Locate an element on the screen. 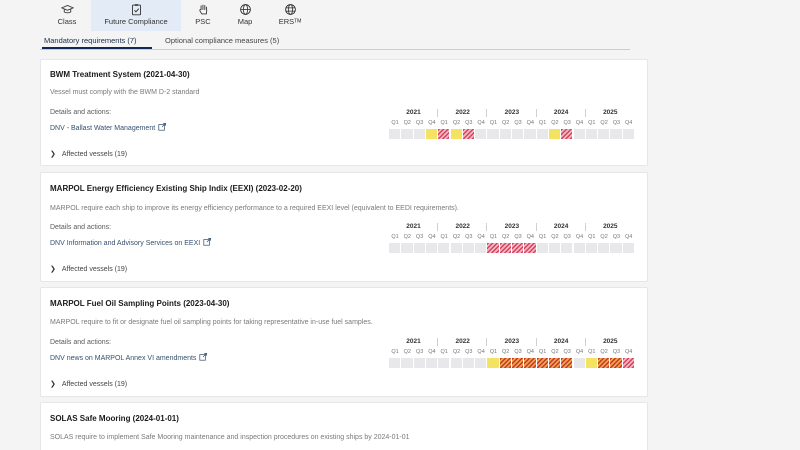 Image resolution: width=800 pixels, height=450 pixels. details-link: DNV news on MARPOL Annex VI amendments is located at coordinates (129, 357).